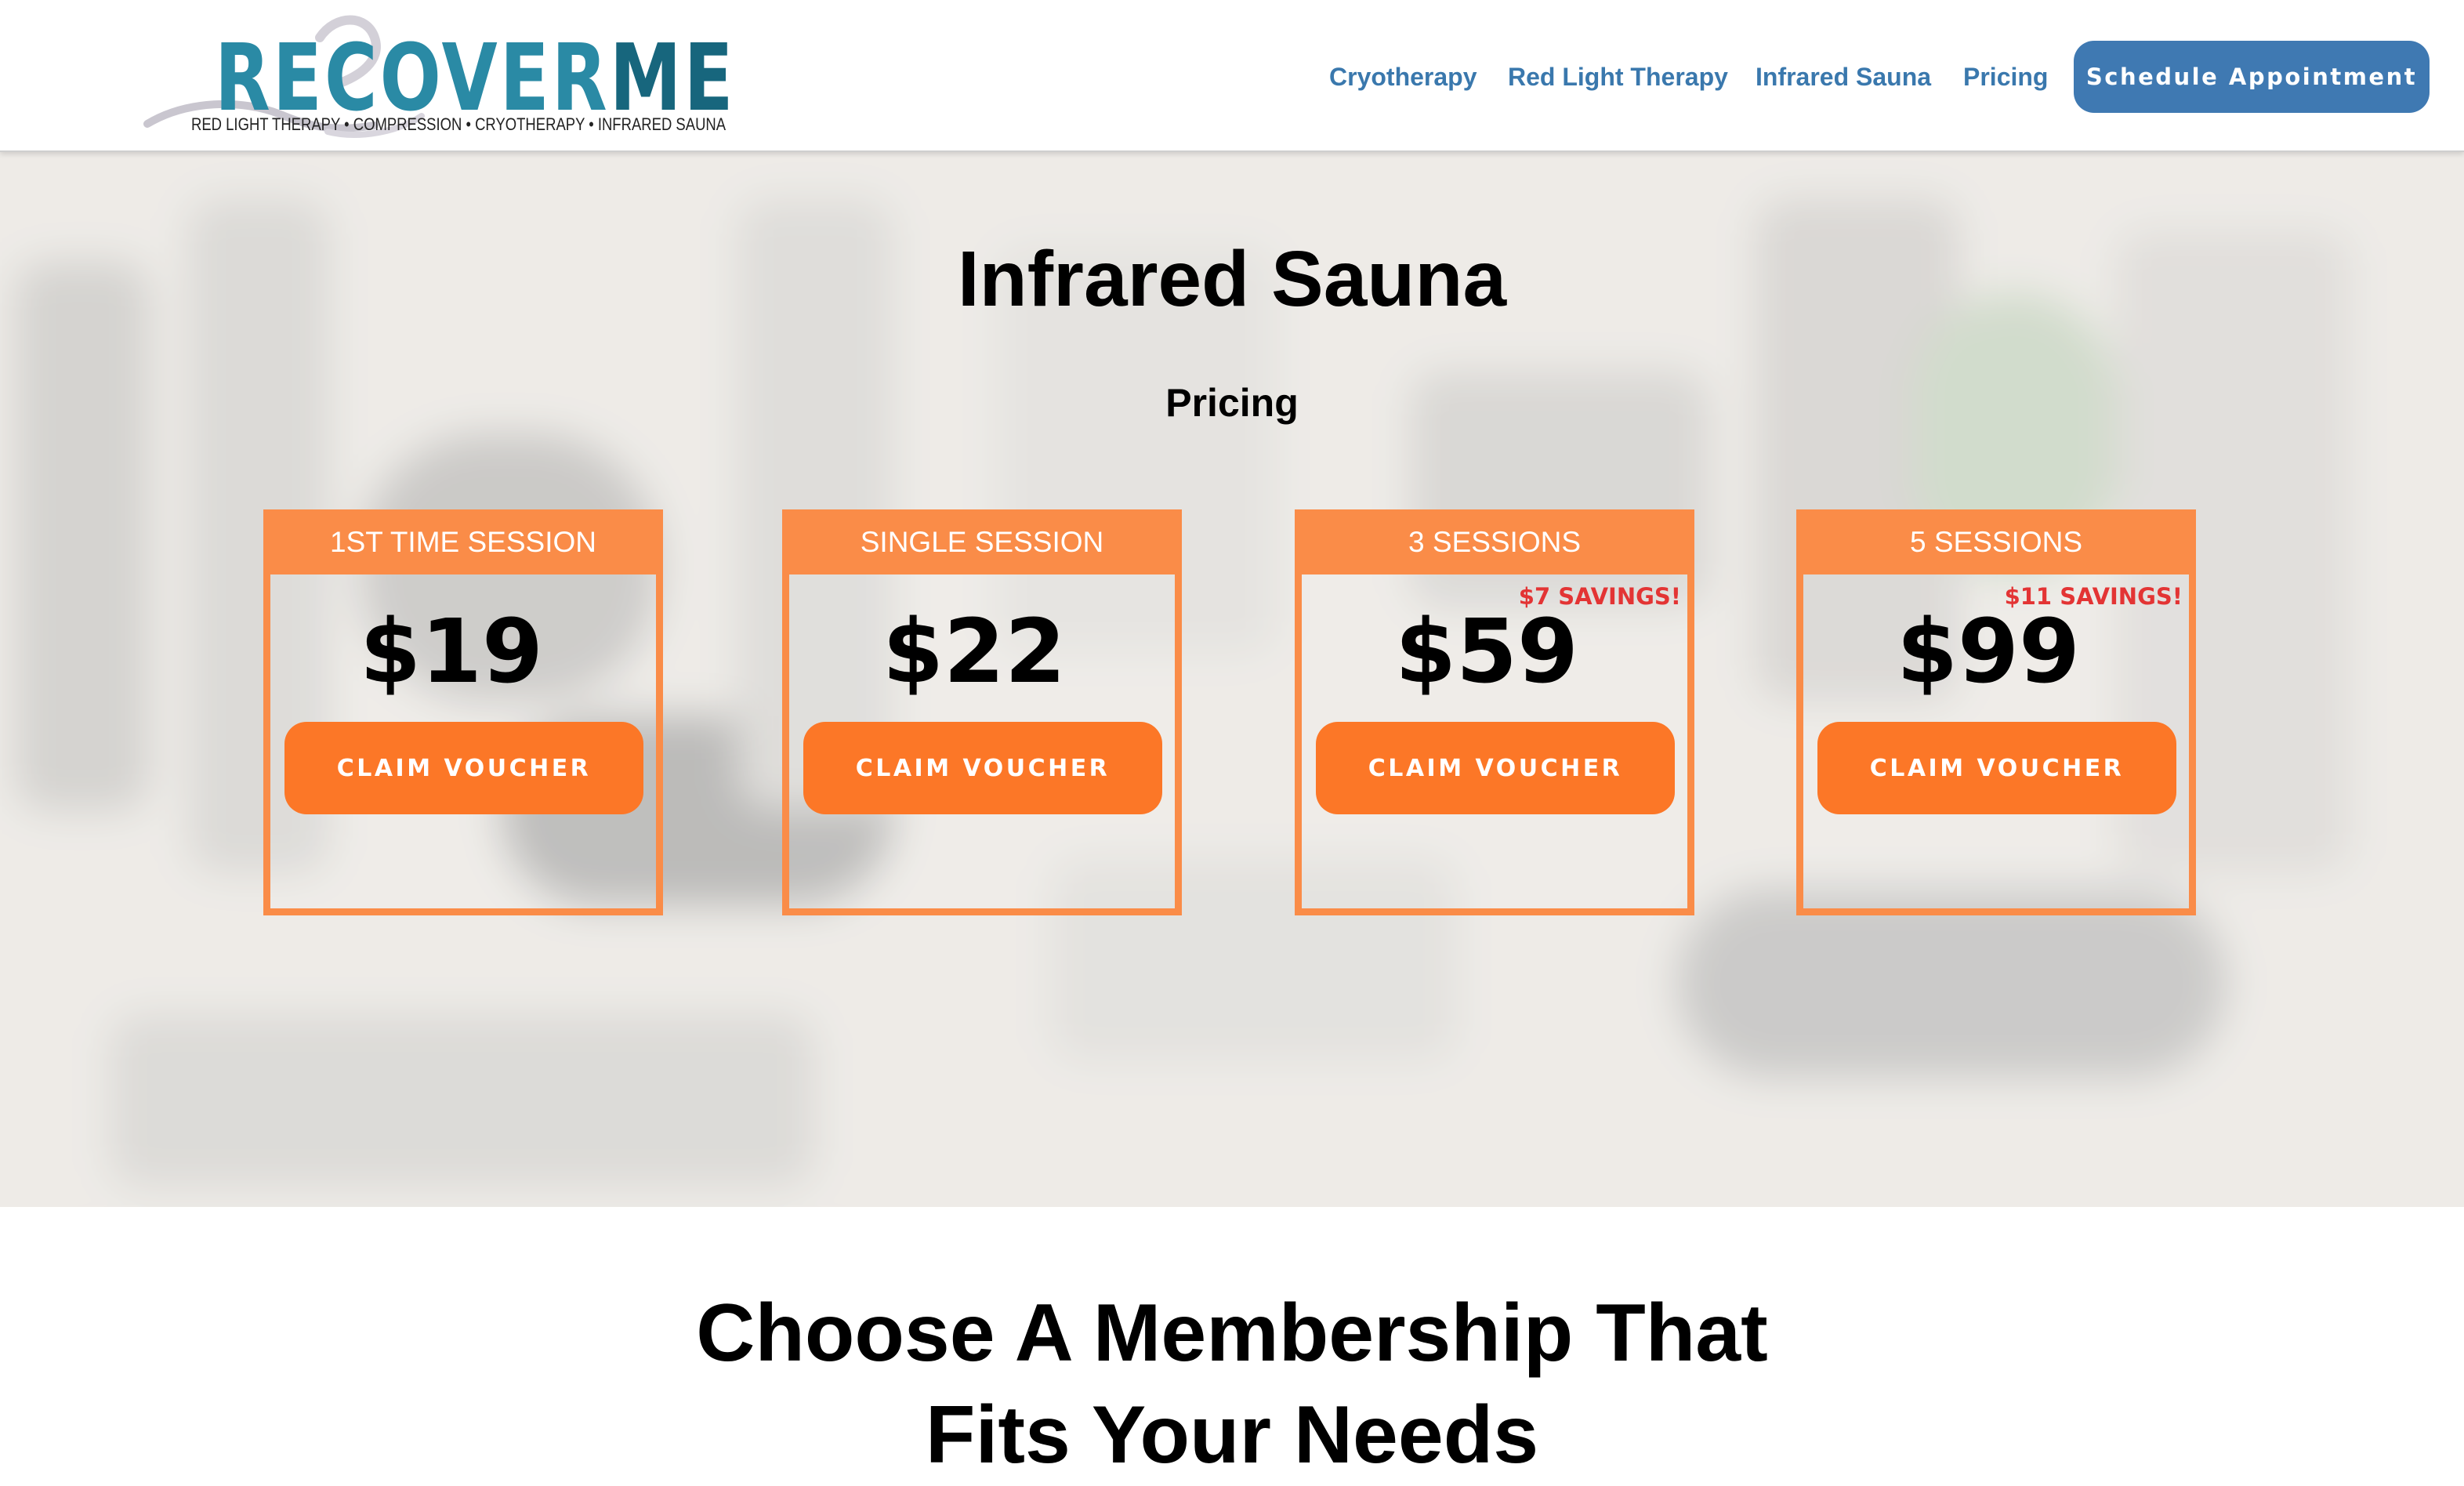  I want to click on nav-link-cryotherapy: Cryotherapy, so click(1403, 77).